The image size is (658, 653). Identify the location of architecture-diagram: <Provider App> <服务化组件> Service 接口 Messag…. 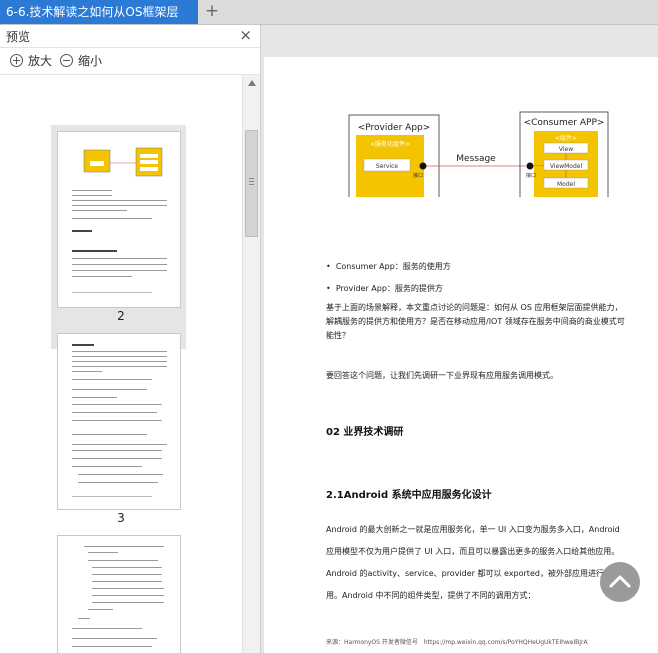
(478, 154).